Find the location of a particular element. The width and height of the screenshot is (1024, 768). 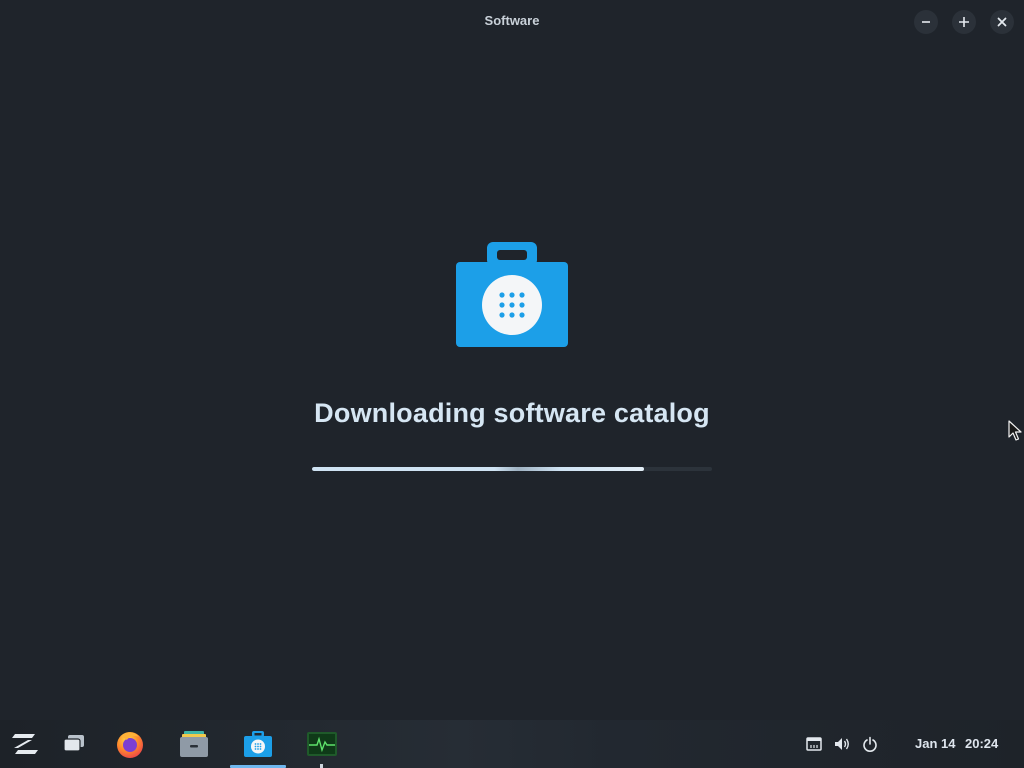

title-bar: Software is located at coordinates (512, 21).